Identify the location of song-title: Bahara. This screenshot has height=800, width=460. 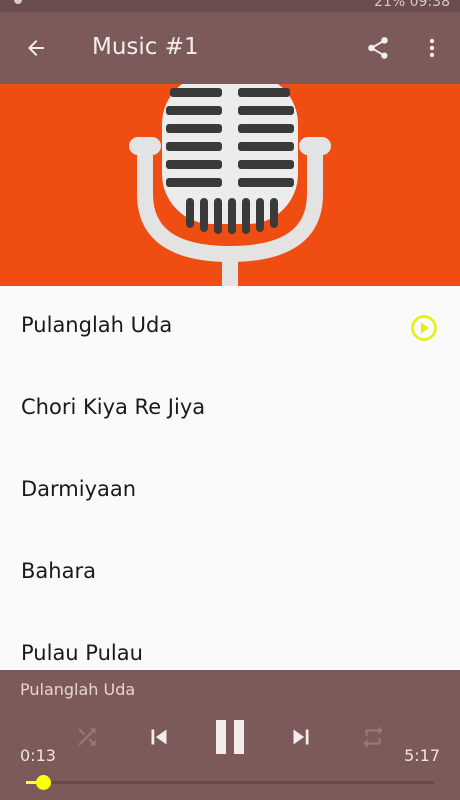
(58, 571).